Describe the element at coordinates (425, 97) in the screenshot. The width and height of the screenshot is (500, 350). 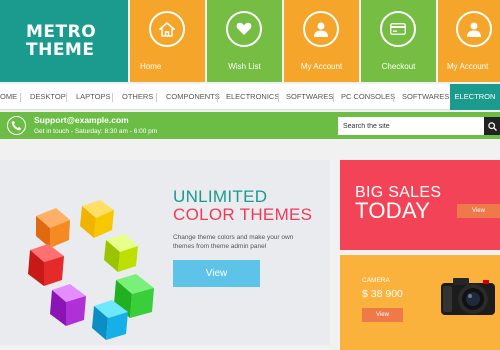
I see `nav-item-softwares-2: SOFTWARES` at that location.